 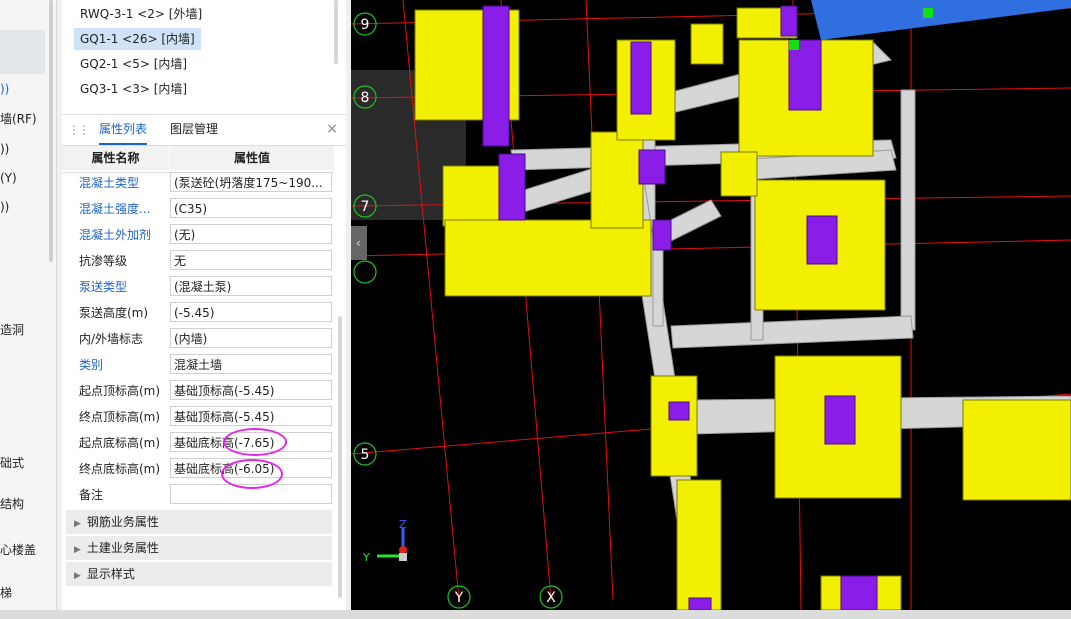 I want to click on tab-properties: 属性列表, so click(x=123, y=130).